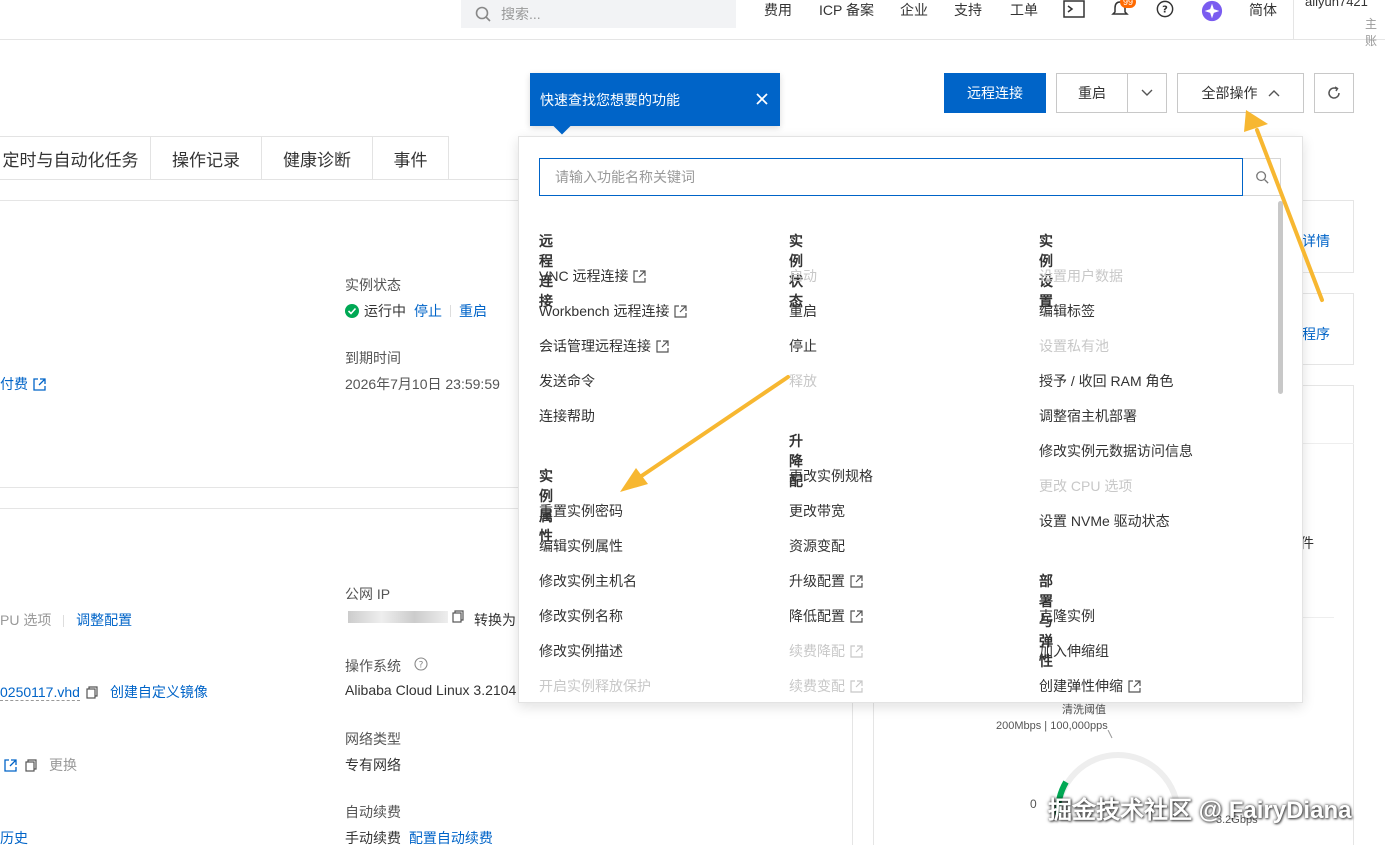 Image resolution: width=1385 pixels, height=845 pixels. Describe the element at coordinates (803, 276) in the screenshot. I see `dropdown-menu-item: 启动` at that location.